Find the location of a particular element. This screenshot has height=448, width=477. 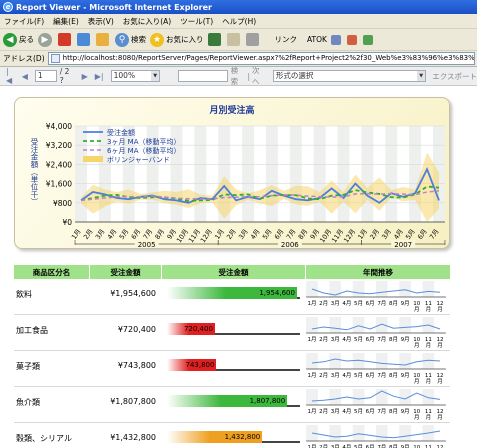

menu-help: ヘルプ(H) is located at coordinates (239, 21).